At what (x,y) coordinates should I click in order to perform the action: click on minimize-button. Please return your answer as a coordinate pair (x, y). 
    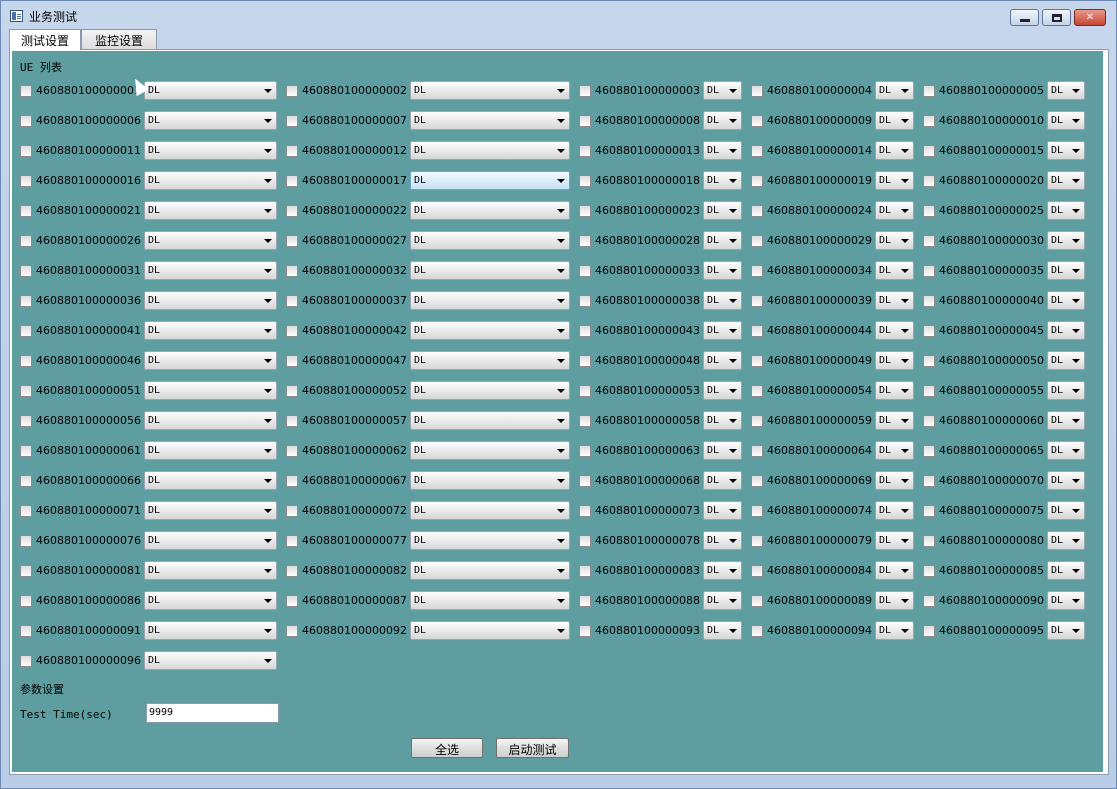
    Looking at the image, I should click on (1024, 17).